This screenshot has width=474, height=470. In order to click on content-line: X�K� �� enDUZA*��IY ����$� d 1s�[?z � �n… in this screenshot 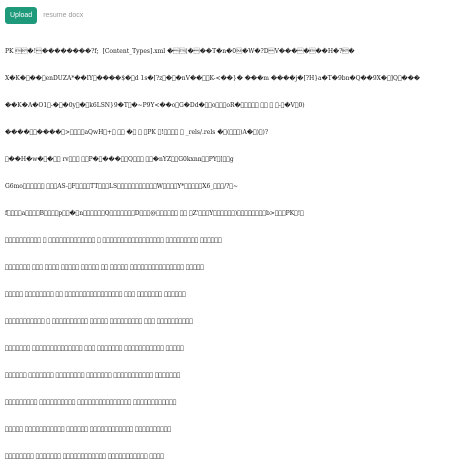, I will do `click(212, 78)`.